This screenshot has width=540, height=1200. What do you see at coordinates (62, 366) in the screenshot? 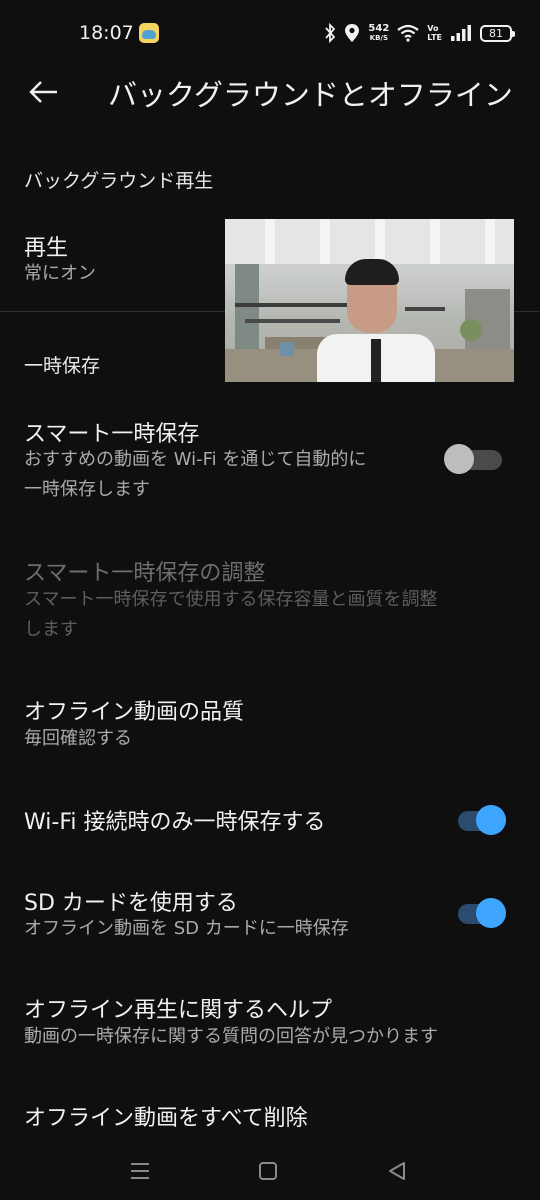
I see `section-header-downloads: 一時保存` at bounding box center [62, 366].